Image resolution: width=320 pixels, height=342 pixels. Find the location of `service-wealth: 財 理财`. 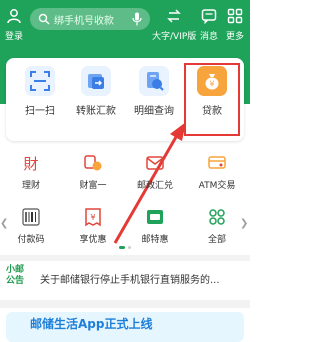

service-wealth: 財 理财 is located at coordinates (31, 172).